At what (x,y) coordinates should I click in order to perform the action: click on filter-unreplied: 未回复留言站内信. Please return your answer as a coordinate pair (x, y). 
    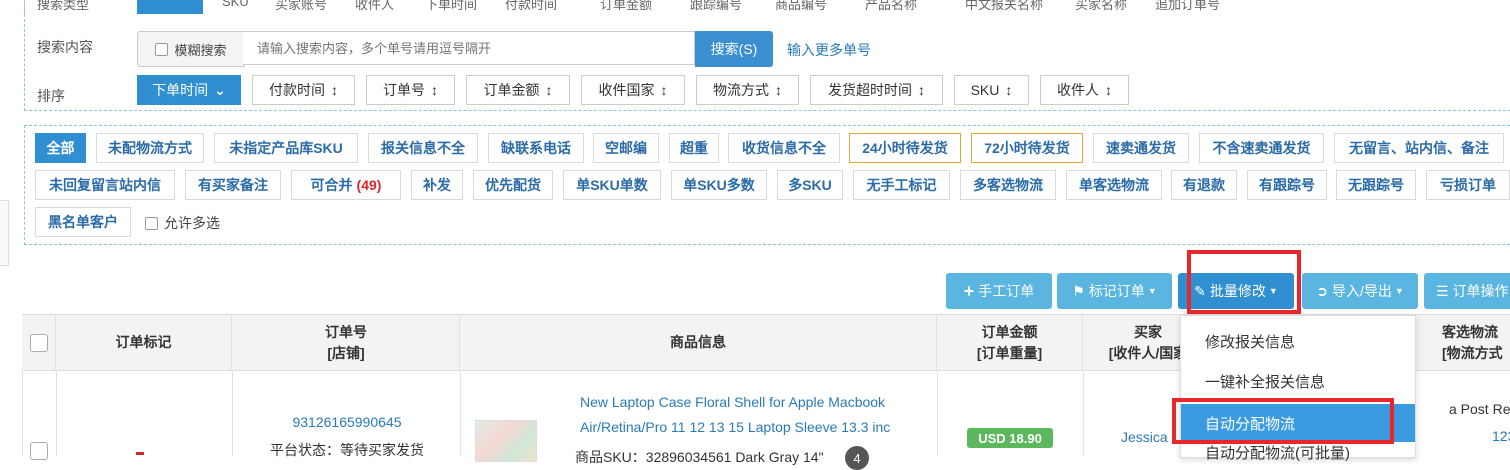
    Looking at the image, I should click on (105, 185).